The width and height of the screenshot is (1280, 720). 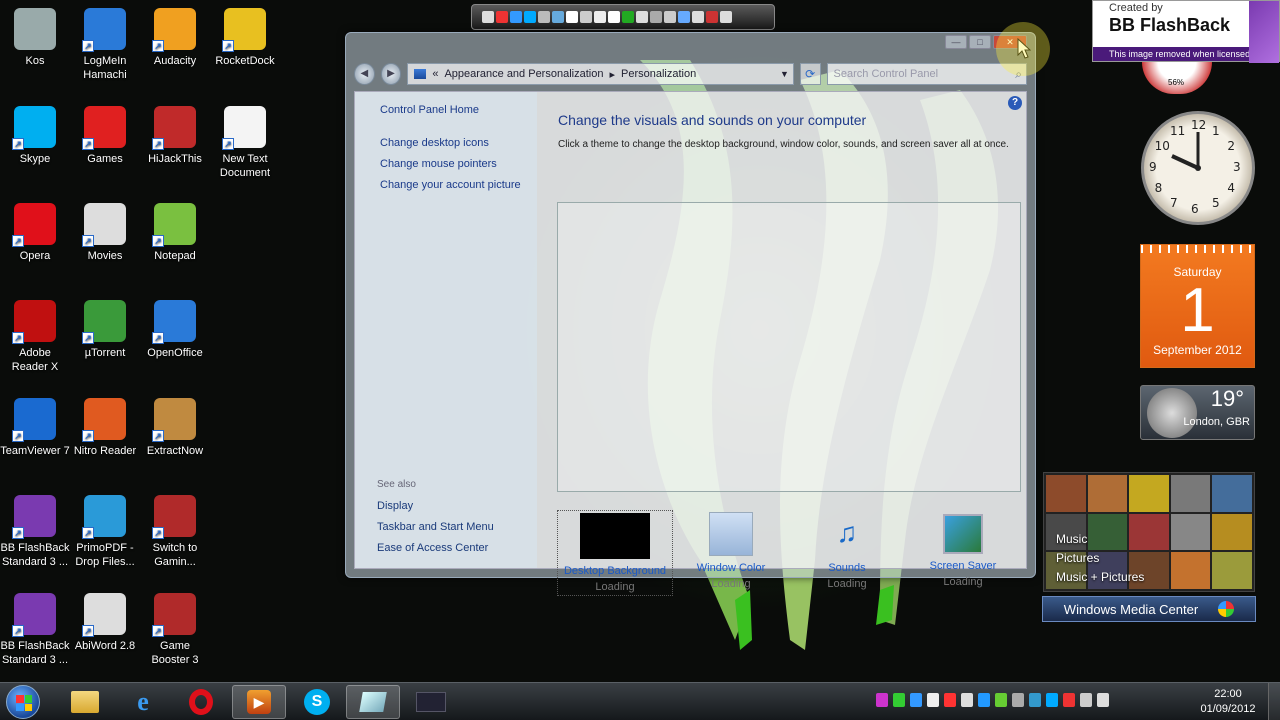 What do you see at coordinates (175, 330) in the screenshot?
I see `desktop-icon: ↗ OpenOffice` at bounding box center [175, 330].